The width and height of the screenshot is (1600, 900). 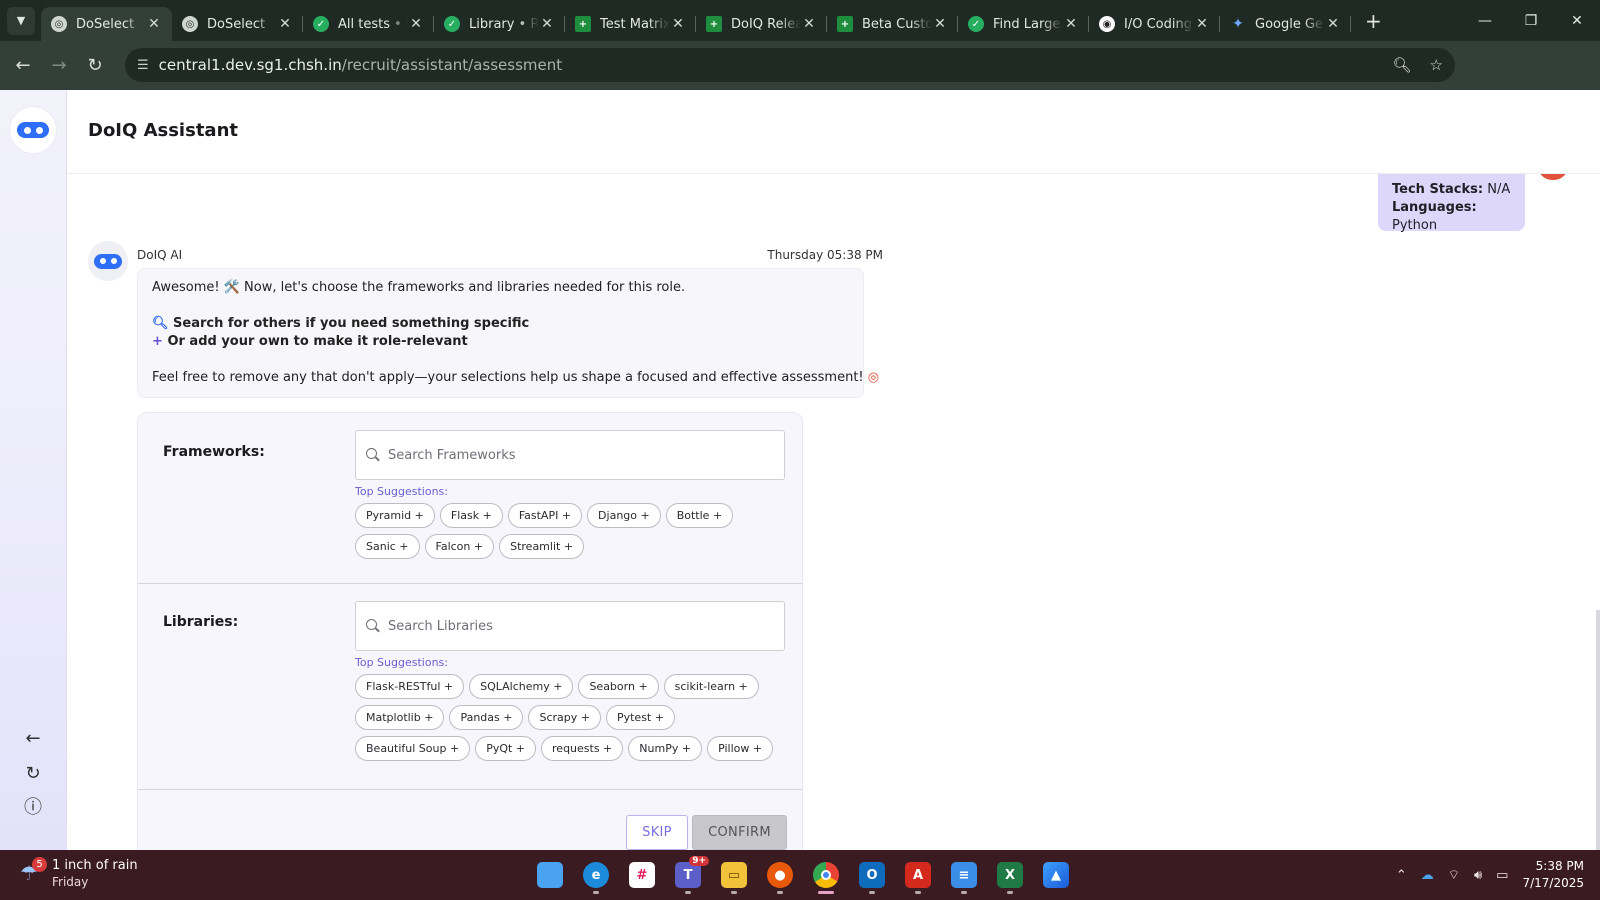 I want to click on suggestion-chip: FastAPI +, so click(x=545, y=515).